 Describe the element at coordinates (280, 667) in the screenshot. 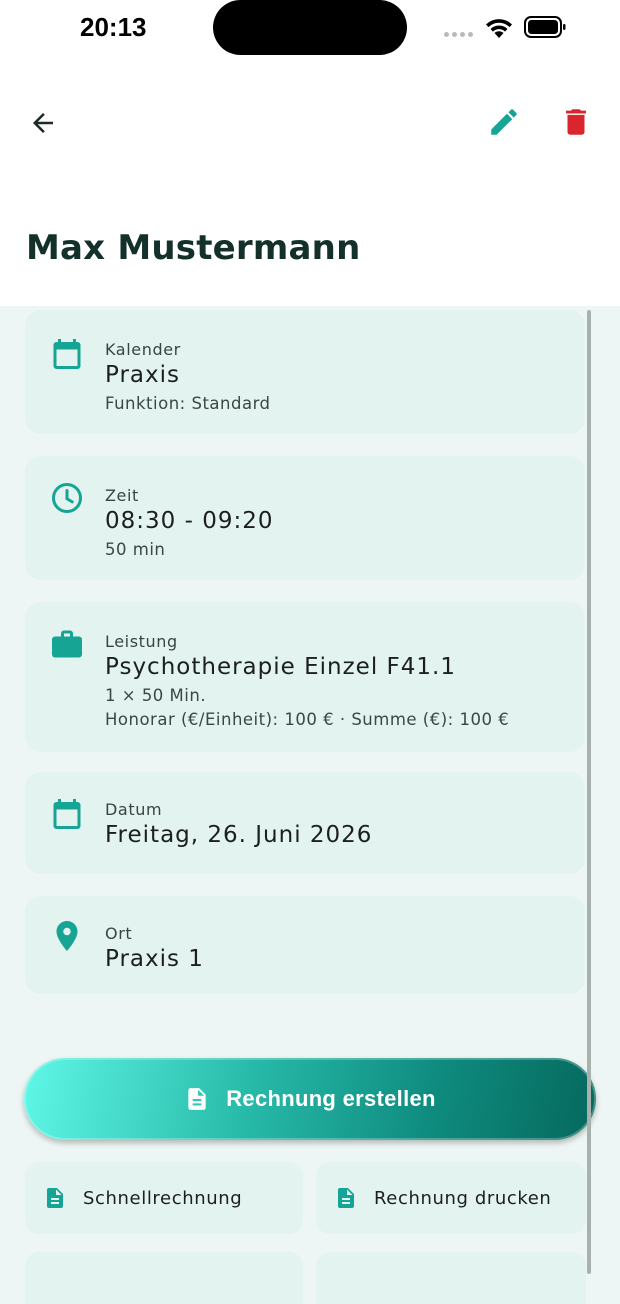

I see `service-value: Psychotherapie Einzel F41.1` at that location.